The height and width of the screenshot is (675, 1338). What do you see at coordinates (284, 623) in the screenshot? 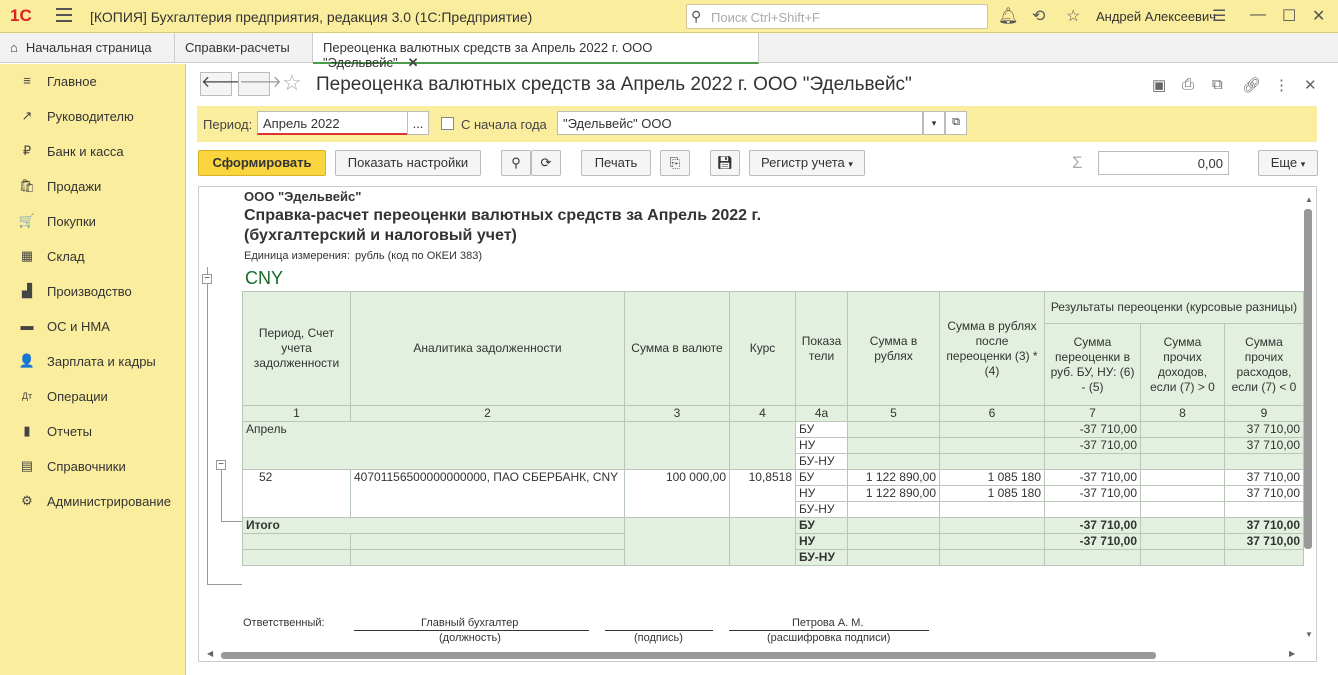
I see `responsible-label: Ответственный:` at bounding box center [284, 623].